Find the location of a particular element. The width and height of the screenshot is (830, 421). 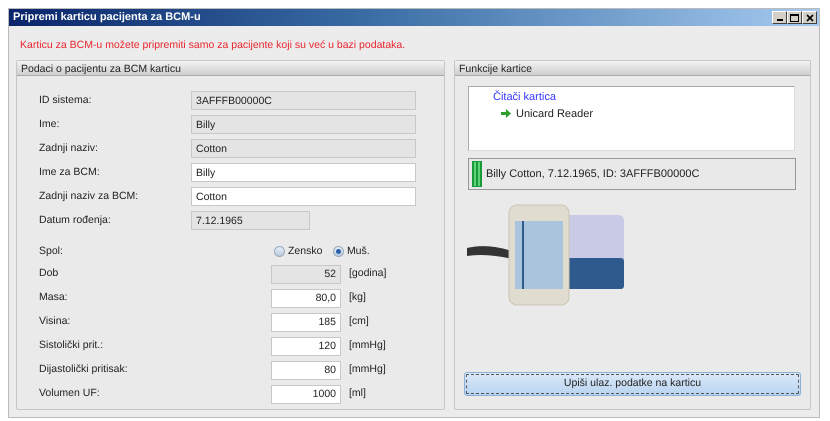

close-button is located at coordinates (809, 17).